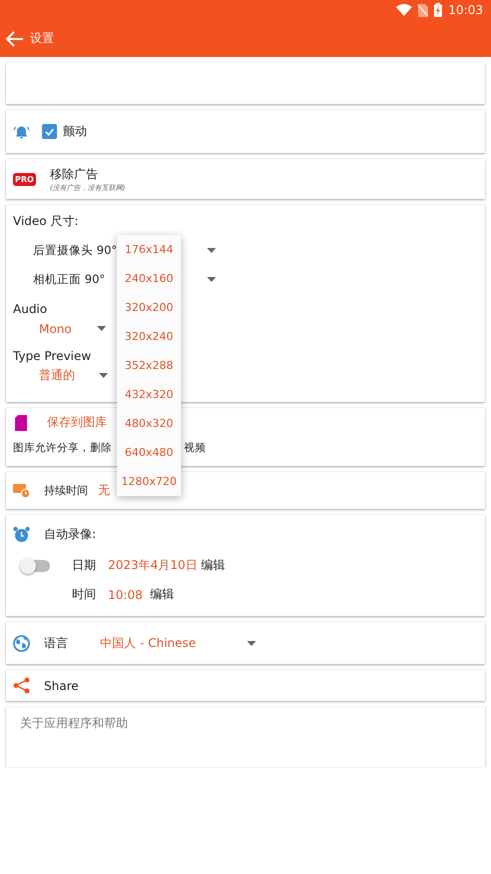  What do you see at coordinates (77, 422) in the screenshot?
I see `save-to-gallery-link: 保存到图库` at bounding box center [77, 422].